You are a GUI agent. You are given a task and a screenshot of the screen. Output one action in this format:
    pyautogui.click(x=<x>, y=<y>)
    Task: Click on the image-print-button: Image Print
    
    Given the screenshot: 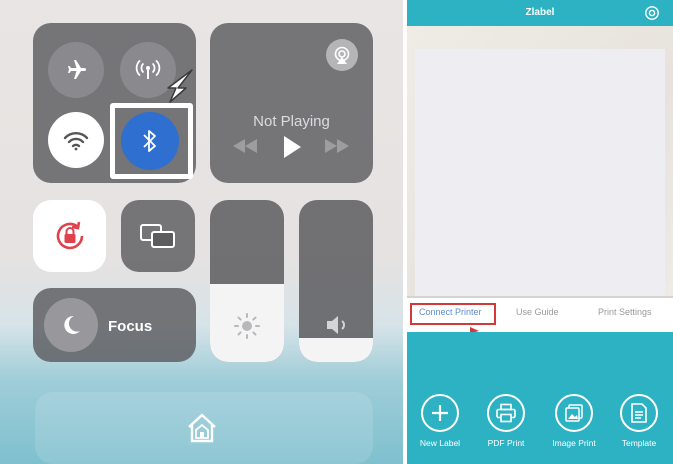 What is the action you would take?
    pyautogui.click(x=574, y=421)
    